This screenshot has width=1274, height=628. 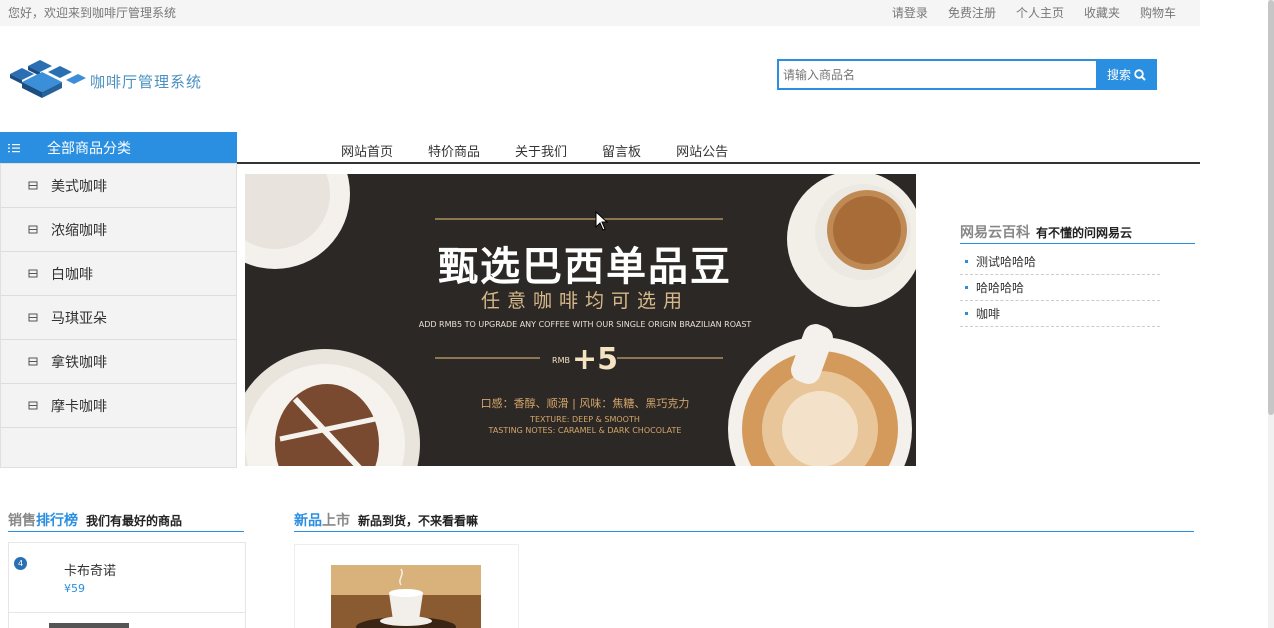 I want to click on rank-list: 4 卡布奇诺 ¥59, so click(x=127, y=585).